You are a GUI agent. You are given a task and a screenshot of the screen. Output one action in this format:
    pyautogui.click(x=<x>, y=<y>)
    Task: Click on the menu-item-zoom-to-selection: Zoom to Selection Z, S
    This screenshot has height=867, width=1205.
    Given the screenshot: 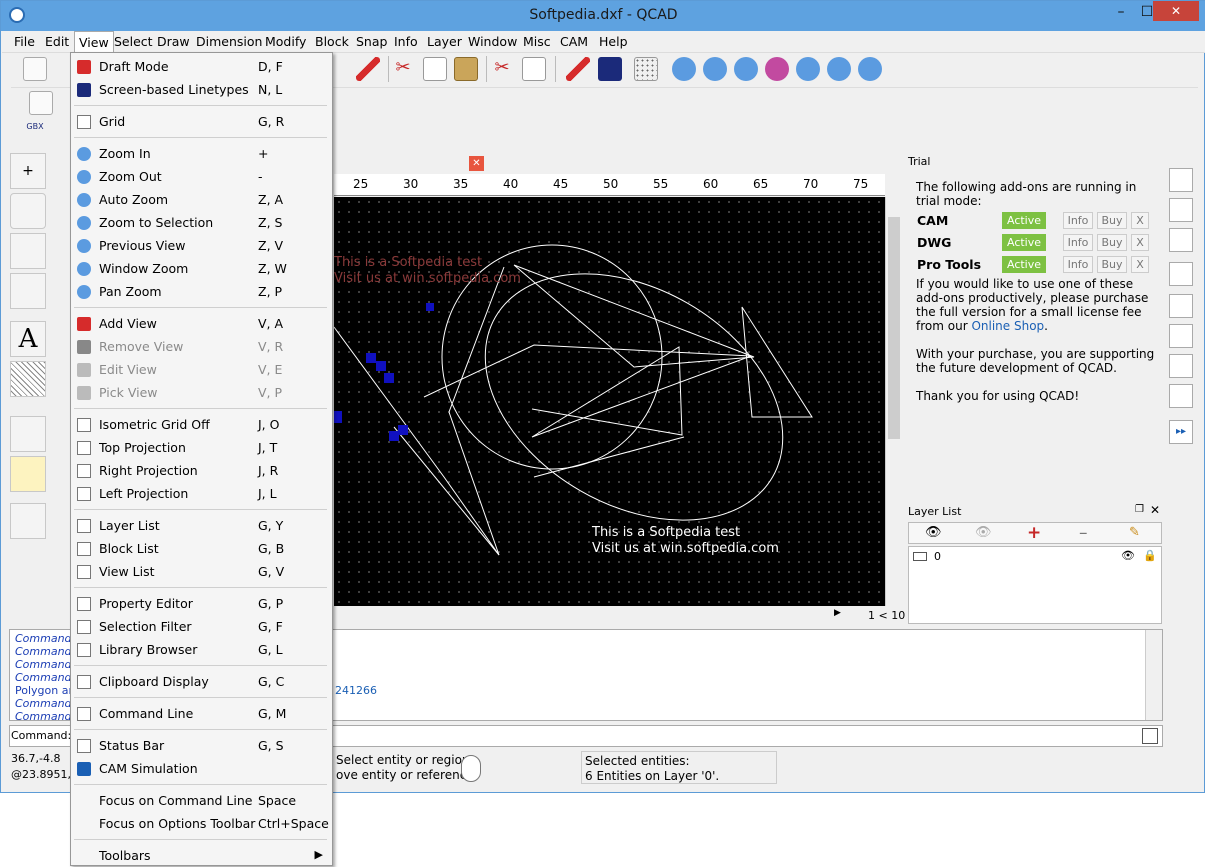 What is the action you would take?
    pyautogui.click(x=201, y=222)
    